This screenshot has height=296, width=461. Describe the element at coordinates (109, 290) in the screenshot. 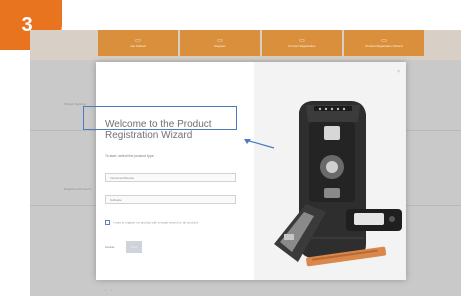

I see `pager-dots: • •` at that location.